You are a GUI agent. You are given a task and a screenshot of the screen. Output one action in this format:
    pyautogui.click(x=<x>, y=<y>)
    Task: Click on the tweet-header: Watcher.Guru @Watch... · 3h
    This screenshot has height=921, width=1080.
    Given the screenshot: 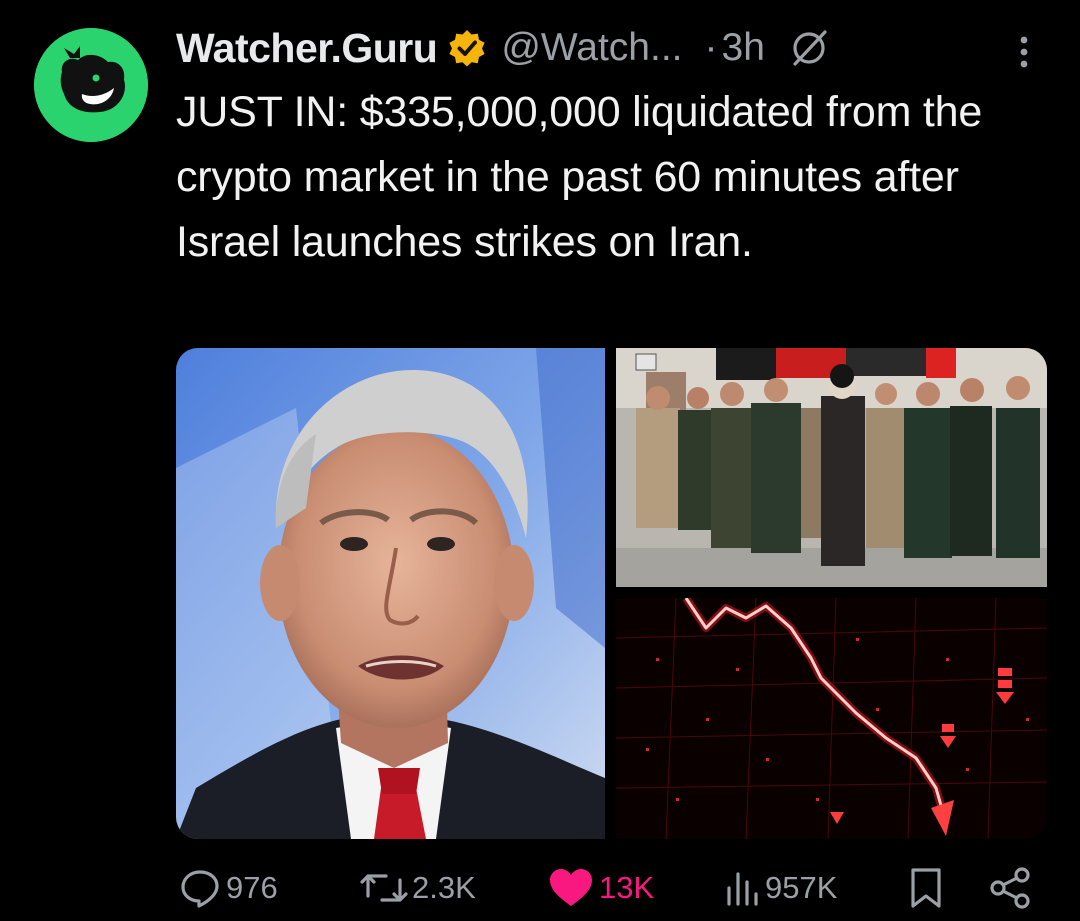 What is the action you would take?
    pyautogui.click(x=502, y=48)
    